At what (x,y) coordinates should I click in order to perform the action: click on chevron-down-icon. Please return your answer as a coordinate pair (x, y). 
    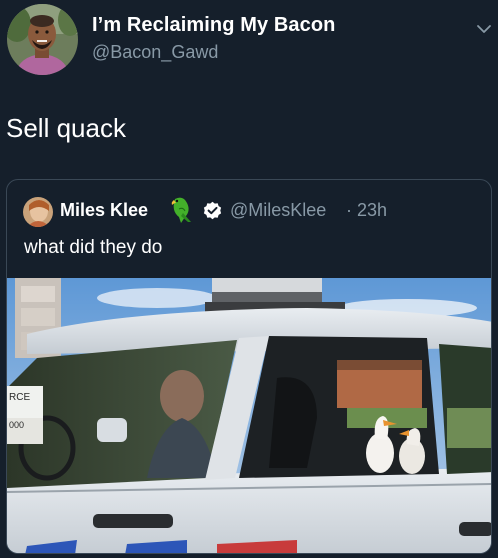
    Looking at the image, I should click on (484, 28).